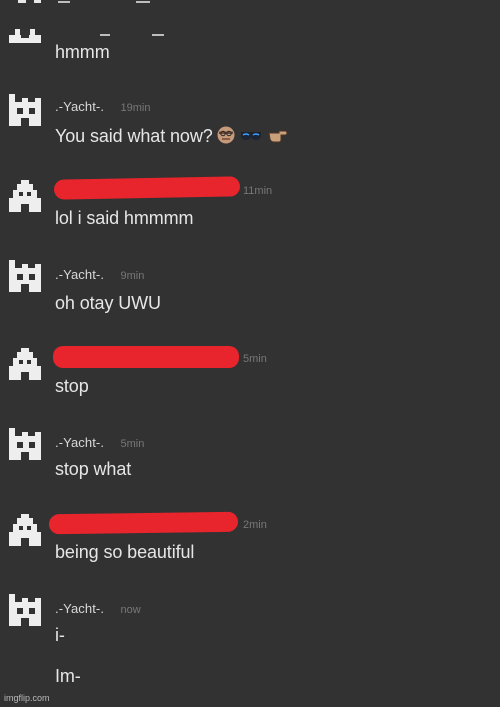 This screenshot has height=707, width=500. I want to click on chat-message: .-Yacht-. 19min You said what now?, so click(250, 124).